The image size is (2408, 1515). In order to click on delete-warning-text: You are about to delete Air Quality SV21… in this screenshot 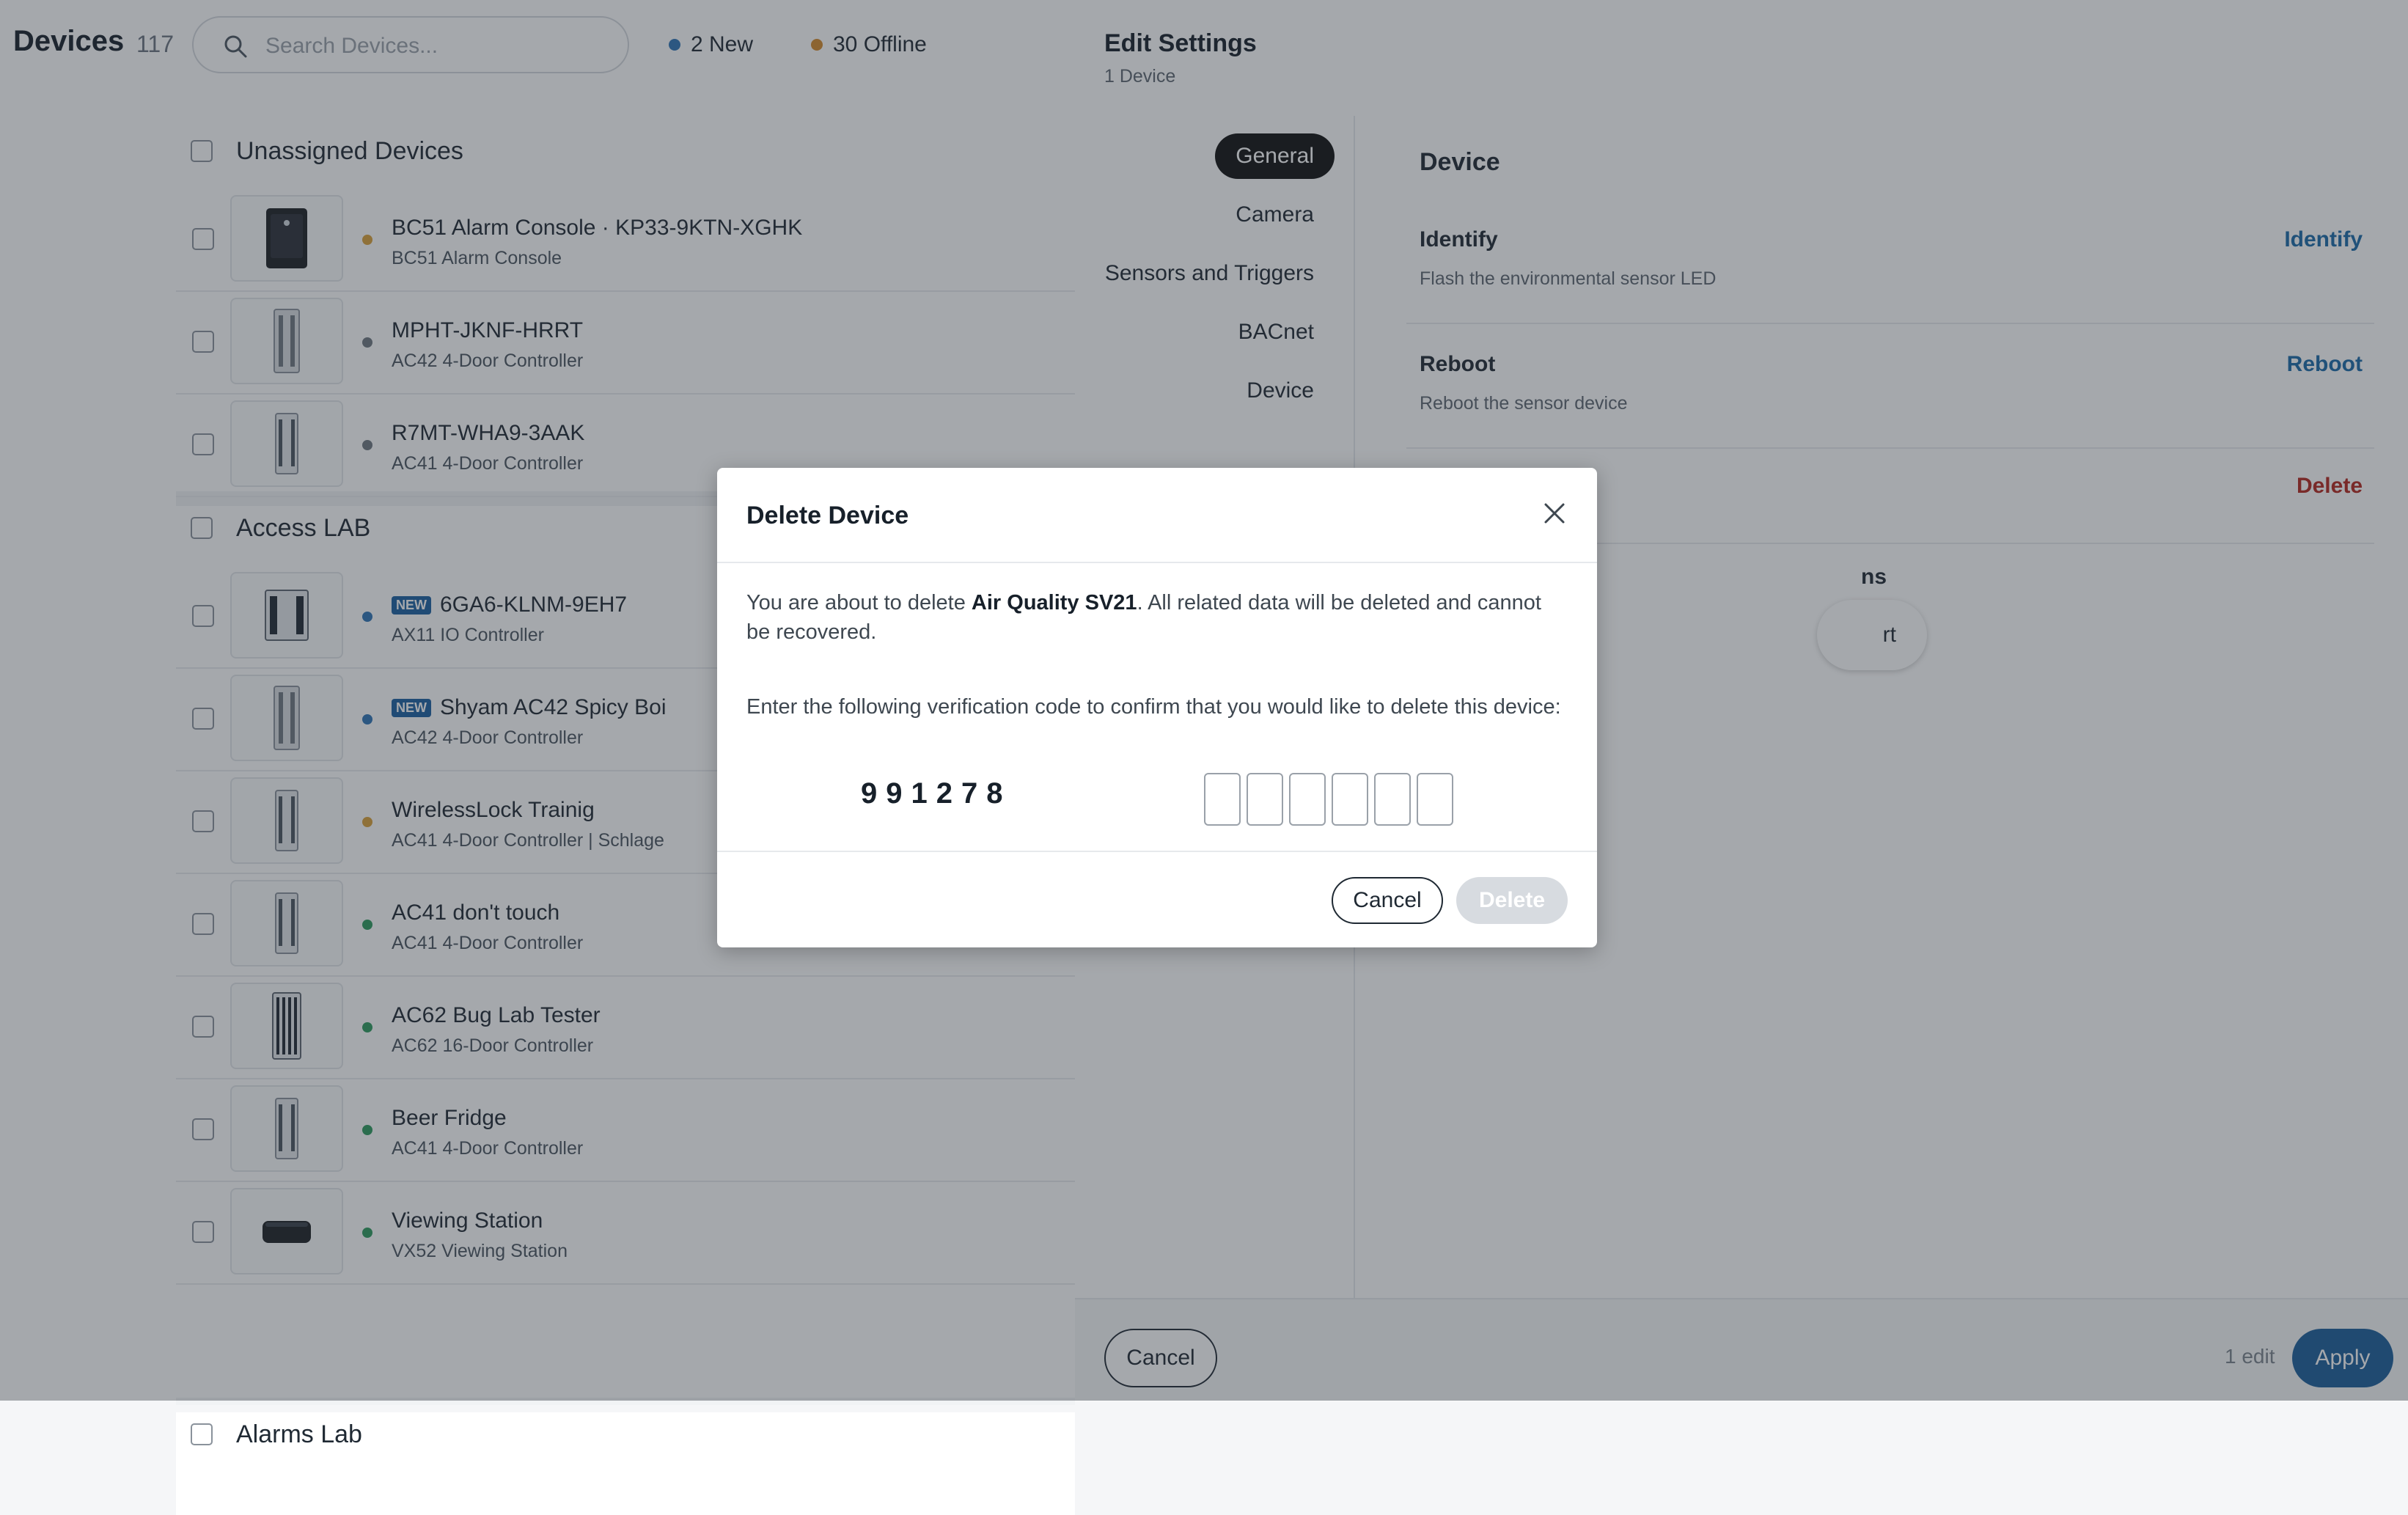, I will do `click(1157, 617)`.